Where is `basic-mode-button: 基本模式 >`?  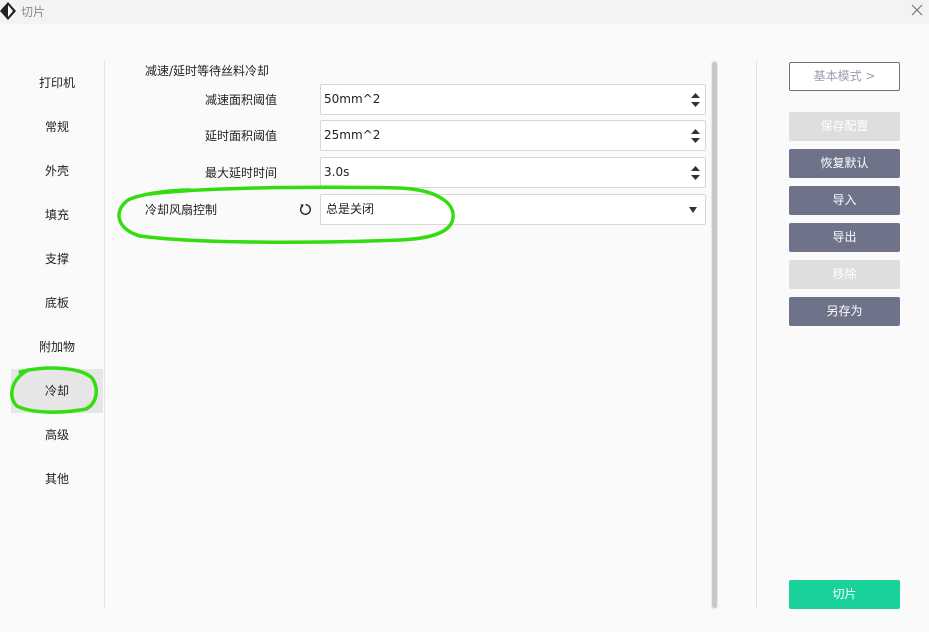 basic-mode-button: 基本模式 > is located at coordinates (844, 76).